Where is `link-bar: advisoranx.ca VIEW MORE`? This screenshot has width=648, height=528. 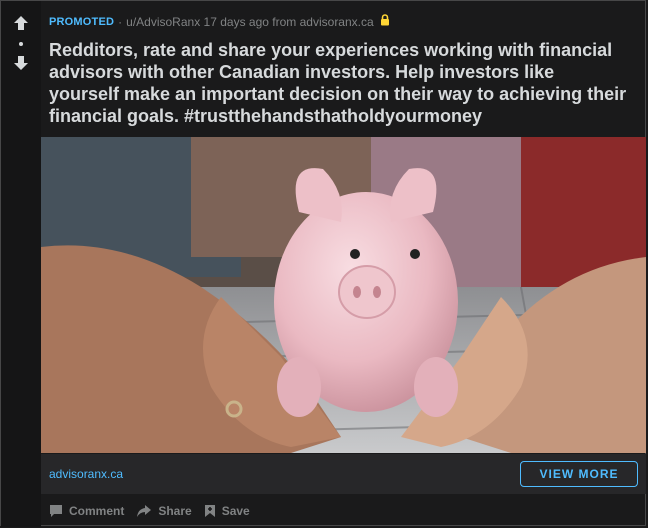
link-bar: advisoranx.ca VIEW MORE is located at coordinates (343, 474).